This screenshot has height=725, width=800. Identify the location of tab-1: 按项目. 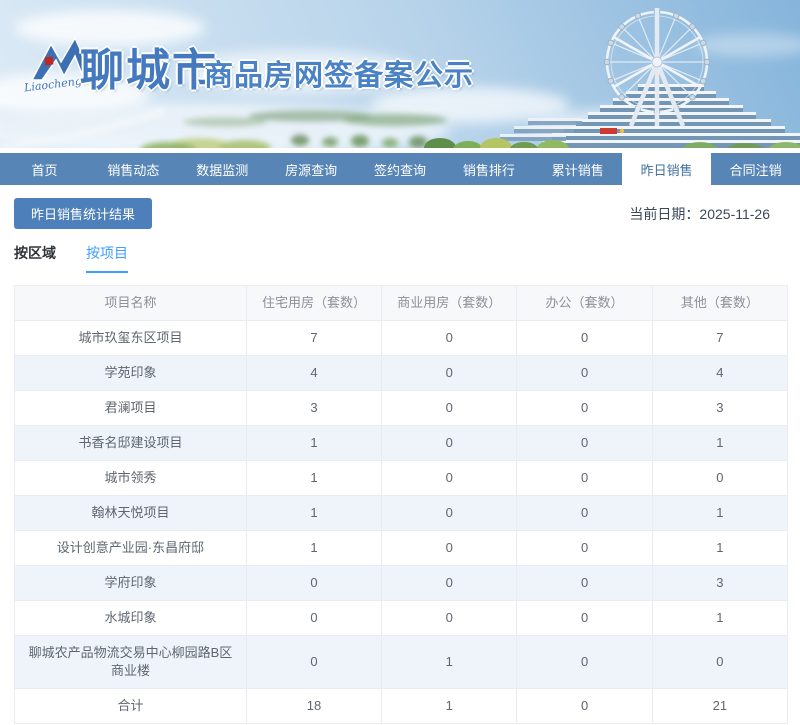
(107, 258).